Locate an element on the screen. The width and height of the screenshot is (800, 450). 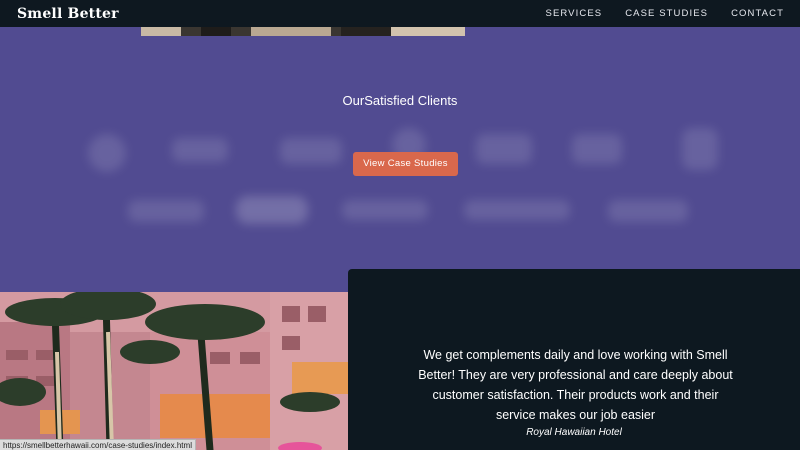
nav-link-case-studies: CASE STUDIES is located at coordinates (666, 13).